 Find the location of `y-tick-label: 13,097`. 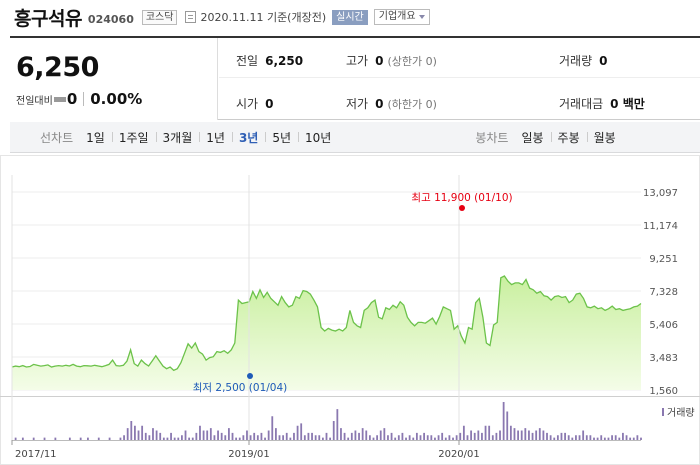

y-tick-label: 13,097 is located at coordinates (660, 193).